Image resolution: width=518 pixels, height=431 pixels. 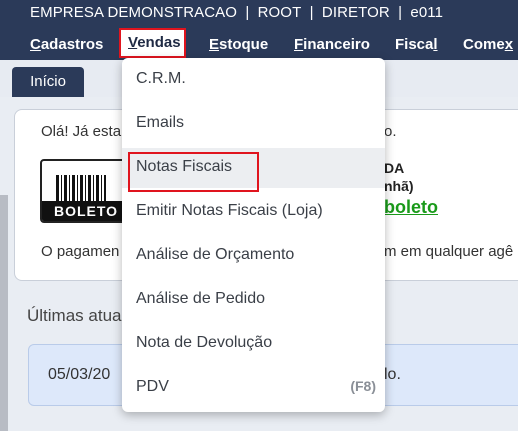 What do you see at coordinates (133, 42) in the screenshot?
I see `menu-accesskey: V` at bounding box center [133, 42].